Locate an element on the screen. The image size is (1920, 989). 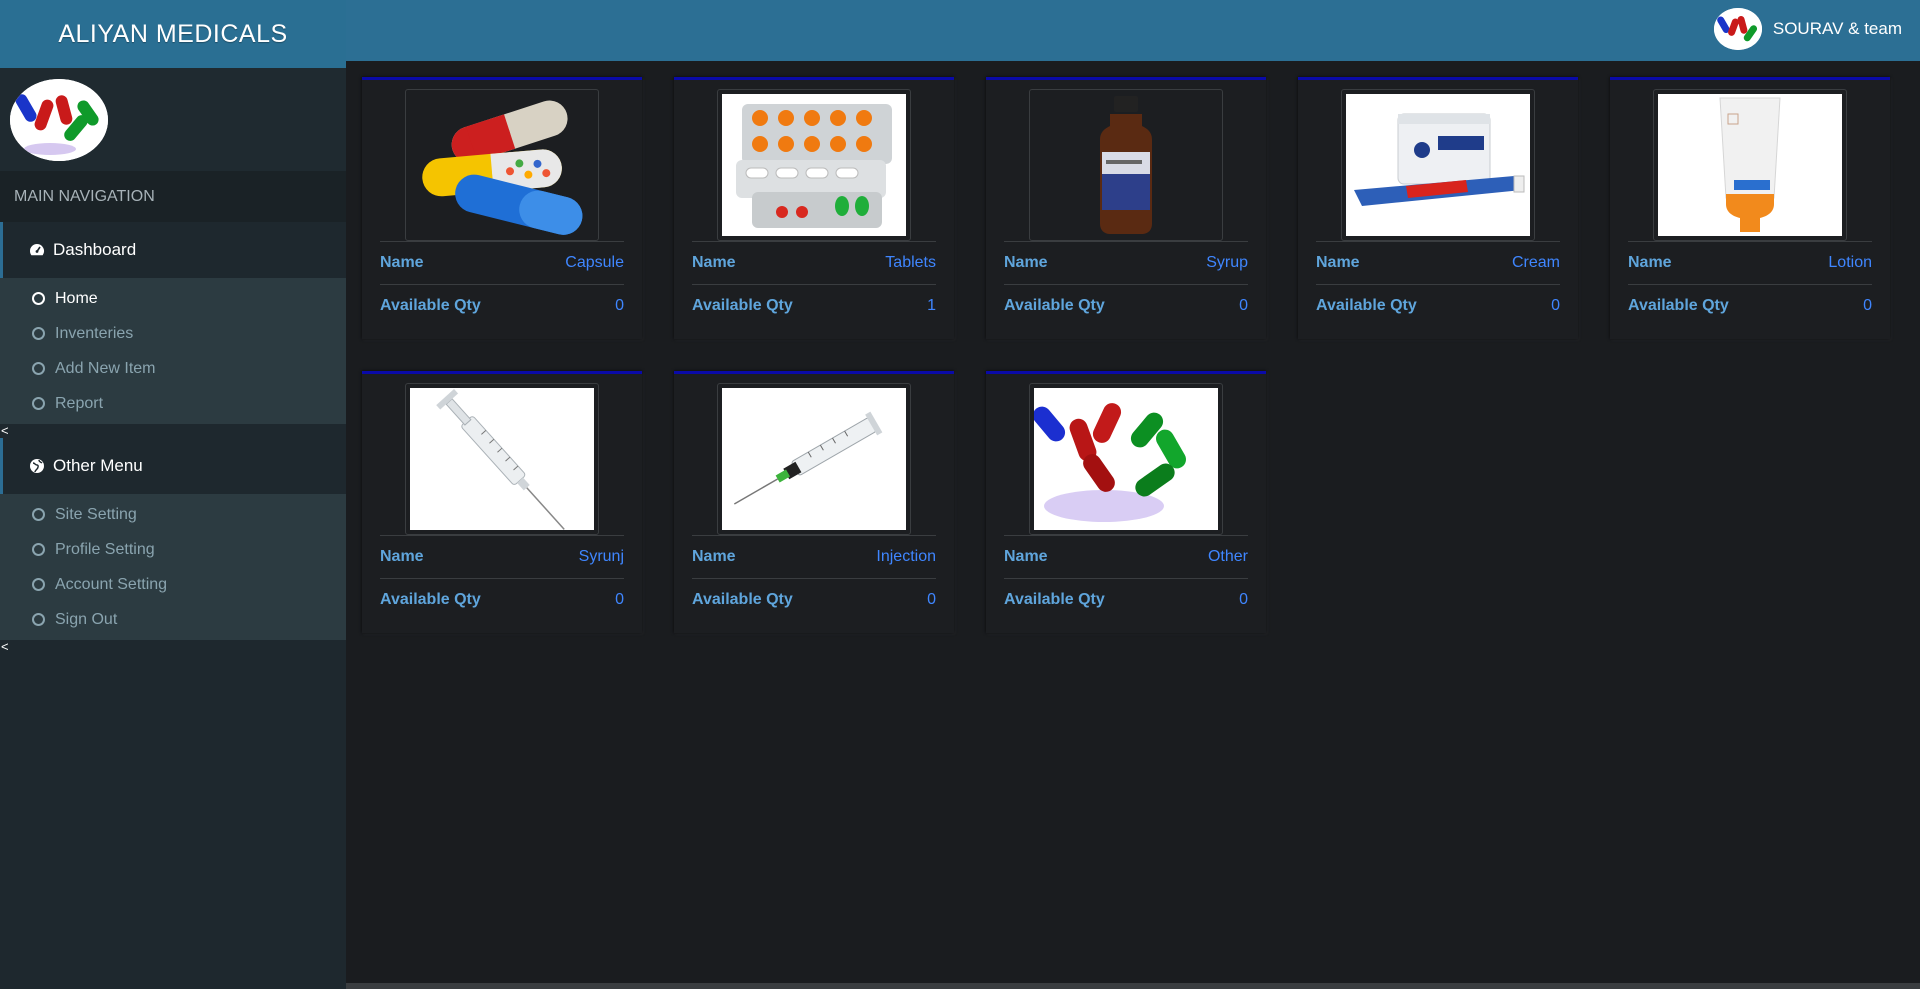
product-name: Syrup is located at coordinates (1227, 262).